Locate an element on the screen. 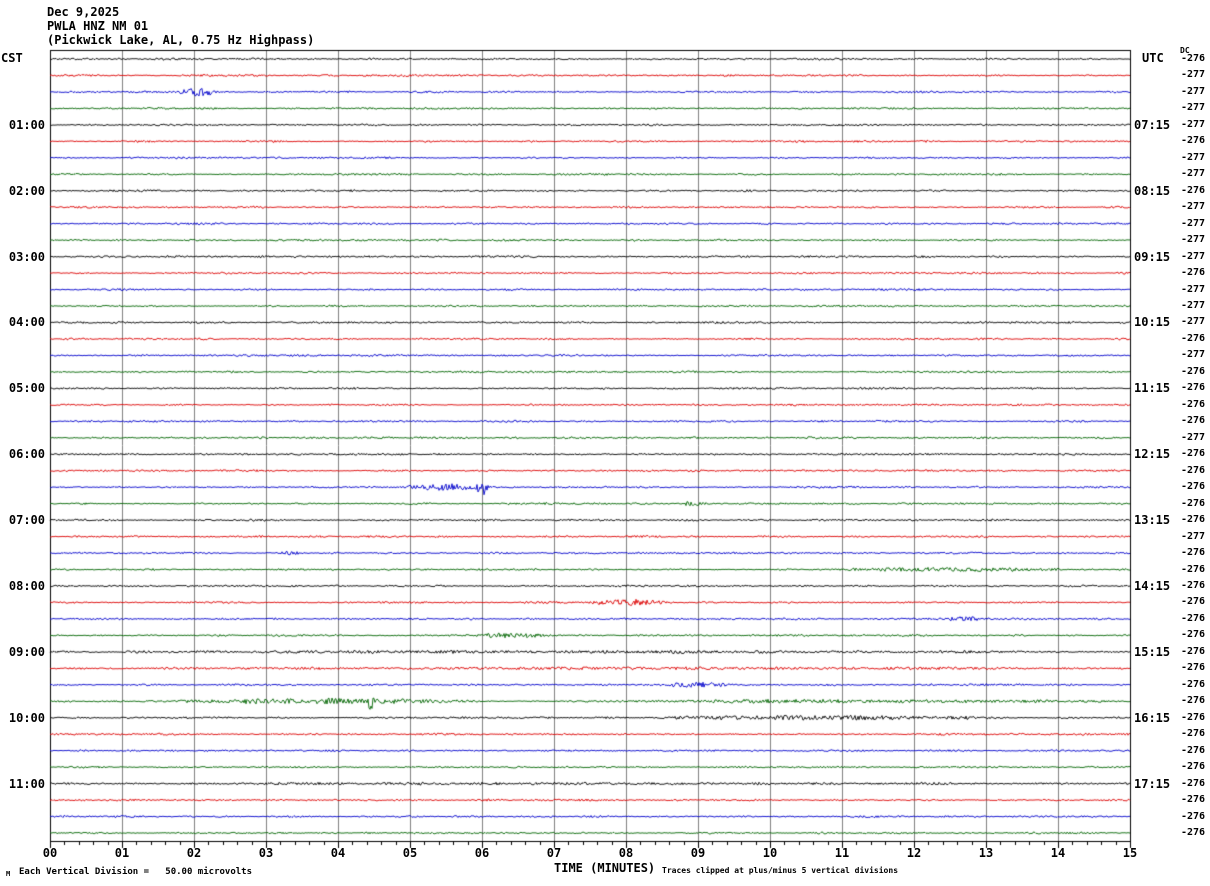  x-tick-label: 02 is located at coordinates (194, 853).